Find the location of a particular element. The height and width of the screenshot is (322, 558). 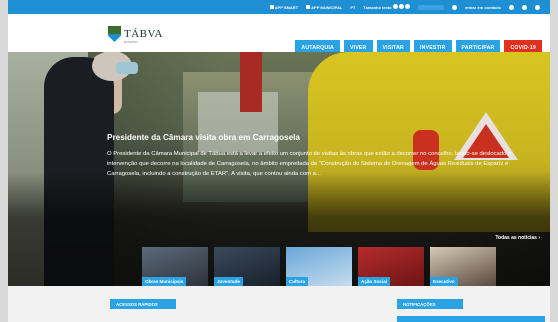

text-size-small-icon is located at coordinates (395, 6).